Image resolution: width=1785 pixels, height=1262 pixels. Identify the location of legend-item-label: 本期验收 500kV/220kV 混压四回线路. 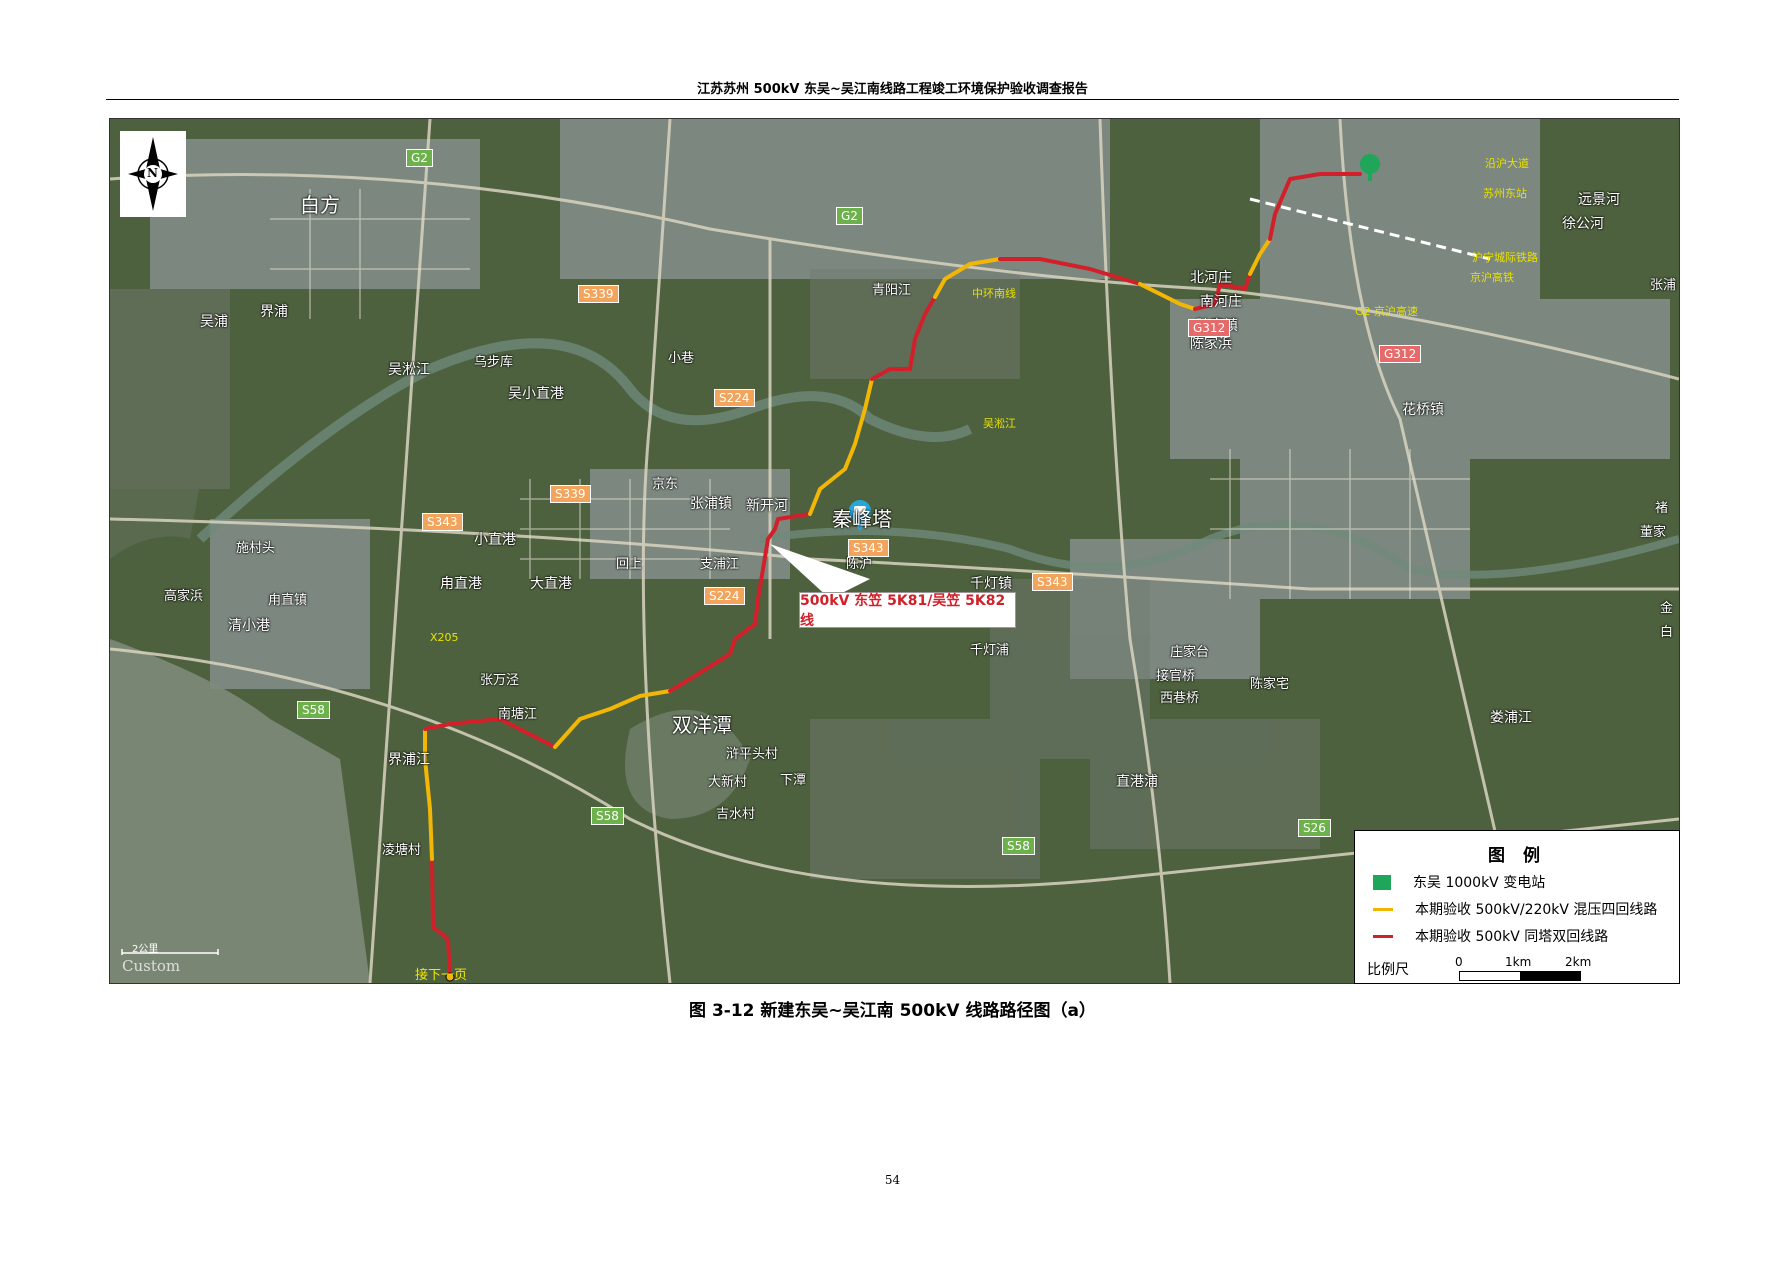
(1536, 910).